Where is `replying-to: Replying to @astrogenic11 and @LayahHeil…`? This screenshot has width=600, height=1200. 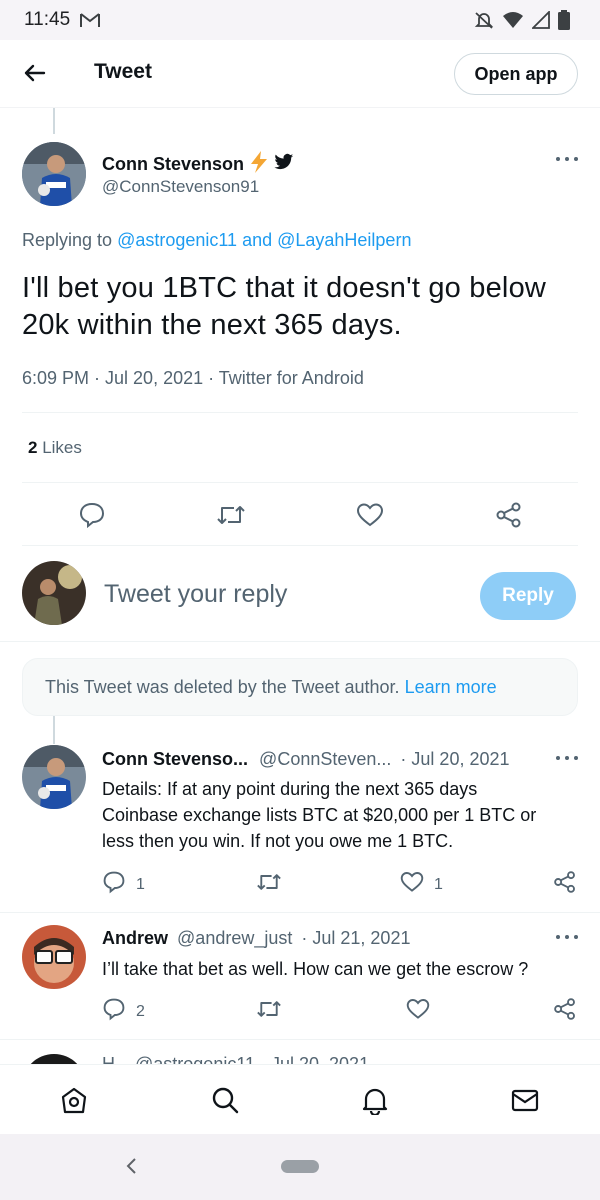 replying-to: Replying to @astrogenic11 and @LayahHeil… is located at coordinates (217, 240).